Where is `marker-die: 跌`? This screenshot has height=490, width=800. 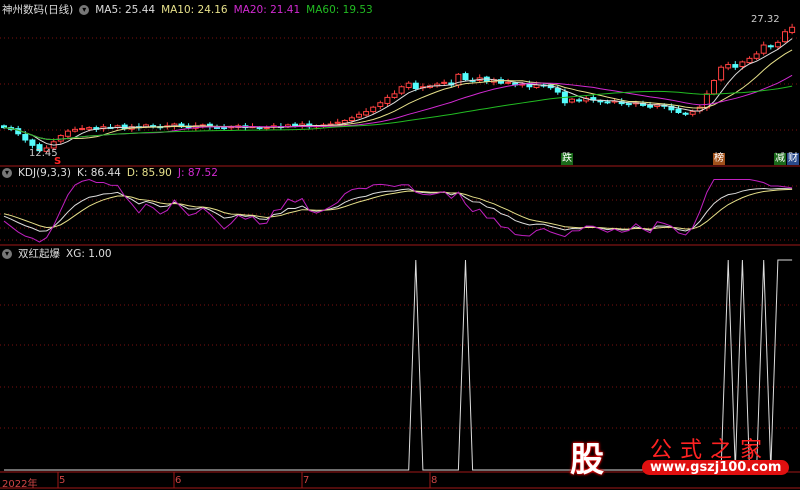 marker-die: 跌 is located at coordinates (567, 159).